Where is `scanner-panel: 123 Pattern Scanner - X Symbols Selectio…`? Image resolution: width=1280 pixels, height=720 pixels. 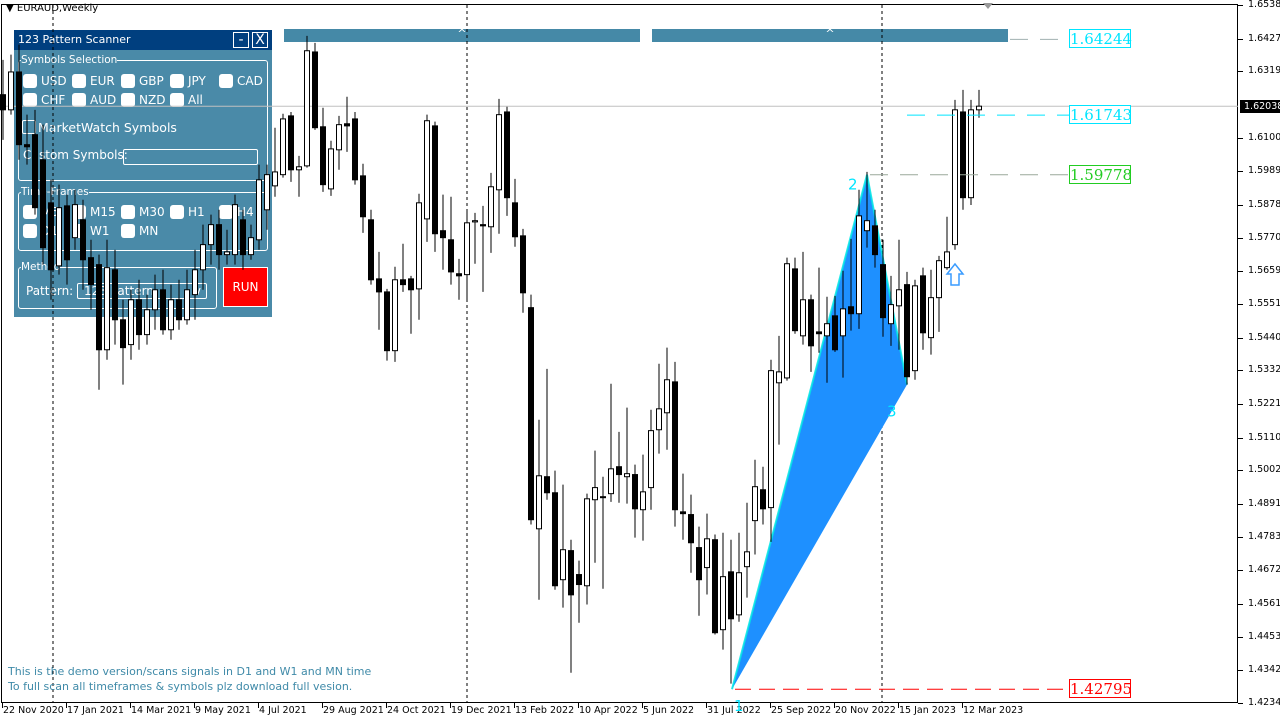
scanner-panel: 123 Pattern Scanner - X Symbols Selectio… is located at coordinates (143, 173).